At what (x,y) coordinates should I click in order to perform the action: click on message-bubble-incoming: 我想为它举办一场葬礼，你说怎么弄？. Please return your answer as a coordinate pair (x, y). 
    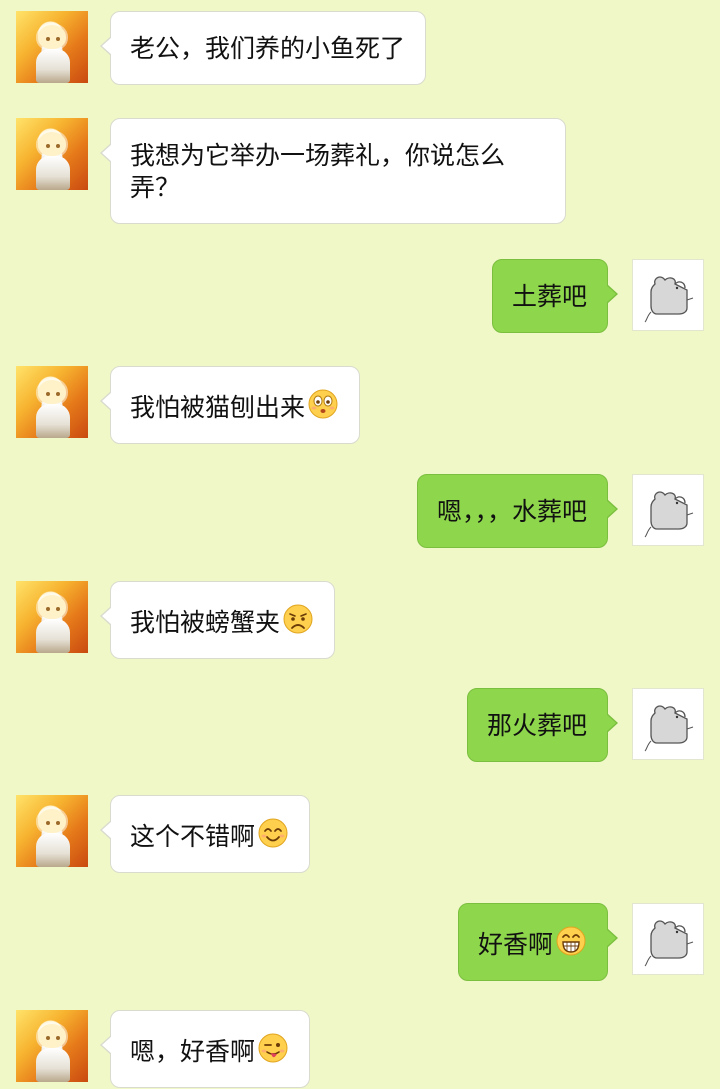
    Looking at the image, I should click on (333, 171).